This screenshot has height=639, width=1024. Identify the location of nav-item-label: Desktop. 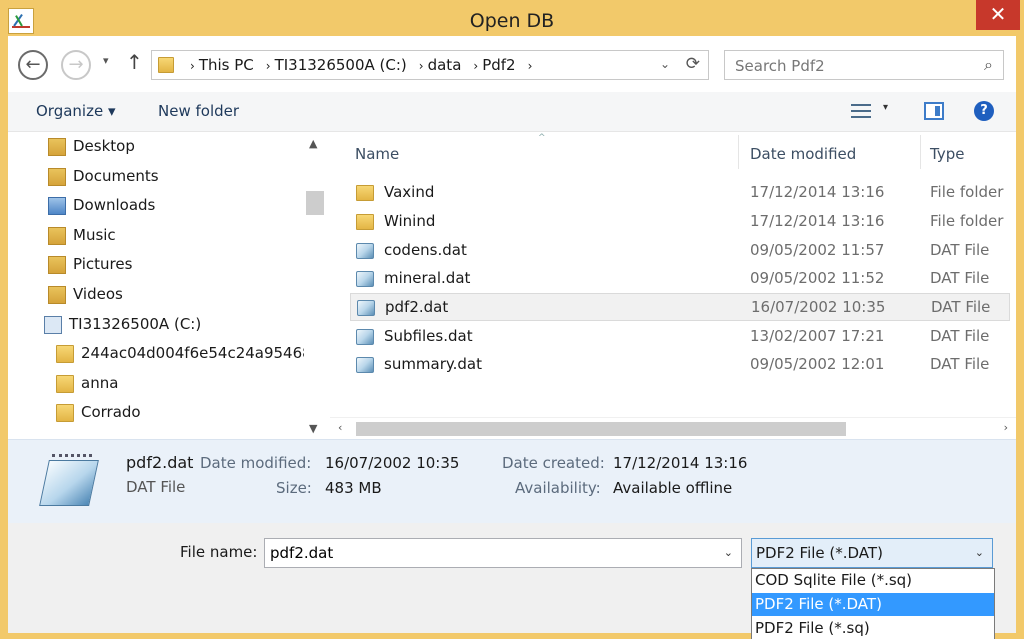
(104, 146).